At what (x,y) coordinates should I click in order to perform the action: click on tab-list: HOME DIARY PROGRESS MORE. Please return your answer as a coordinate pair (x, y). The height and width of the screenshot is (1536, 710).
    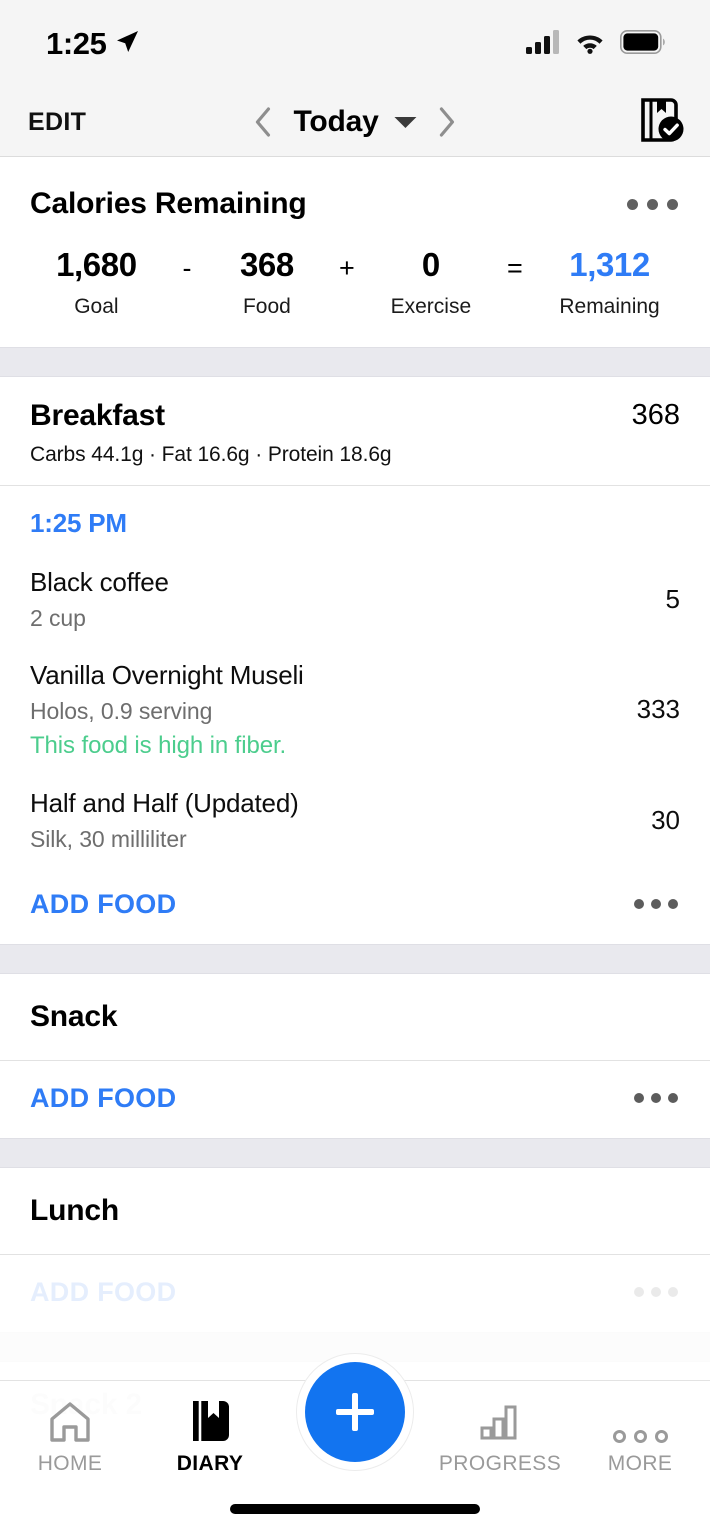
    Looking at the image, I should click on (355, 1423).